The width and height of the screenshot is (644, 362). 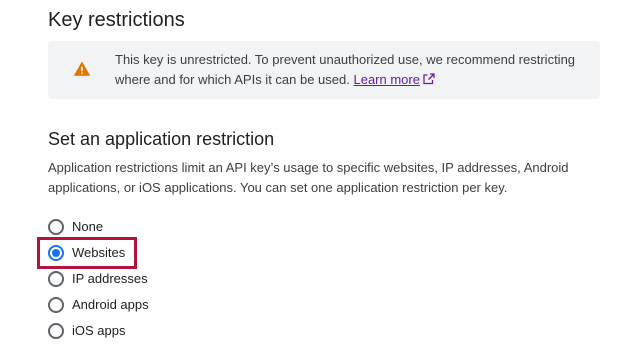 I want to click on radio-label-none: None, so click(x=88, y=226).